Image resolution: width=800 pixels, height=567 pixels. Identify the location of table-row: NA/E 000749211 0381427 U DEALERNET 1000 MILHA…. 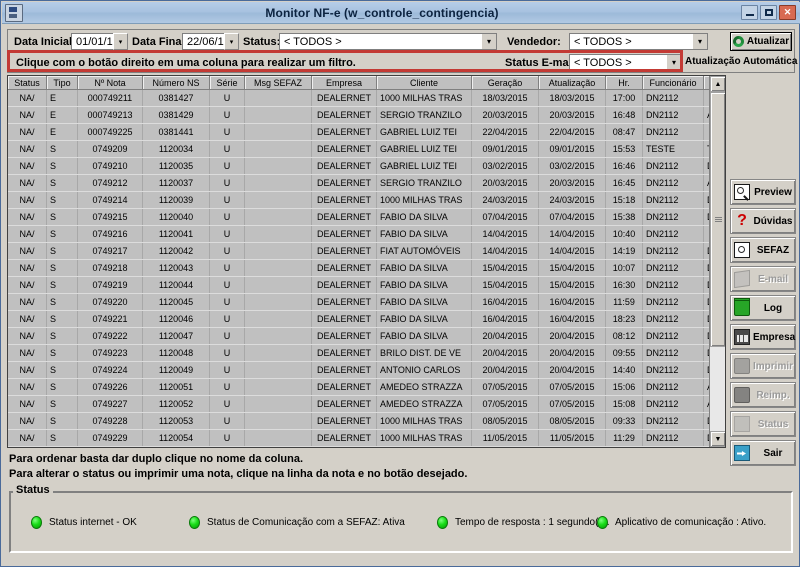
(366, 98).